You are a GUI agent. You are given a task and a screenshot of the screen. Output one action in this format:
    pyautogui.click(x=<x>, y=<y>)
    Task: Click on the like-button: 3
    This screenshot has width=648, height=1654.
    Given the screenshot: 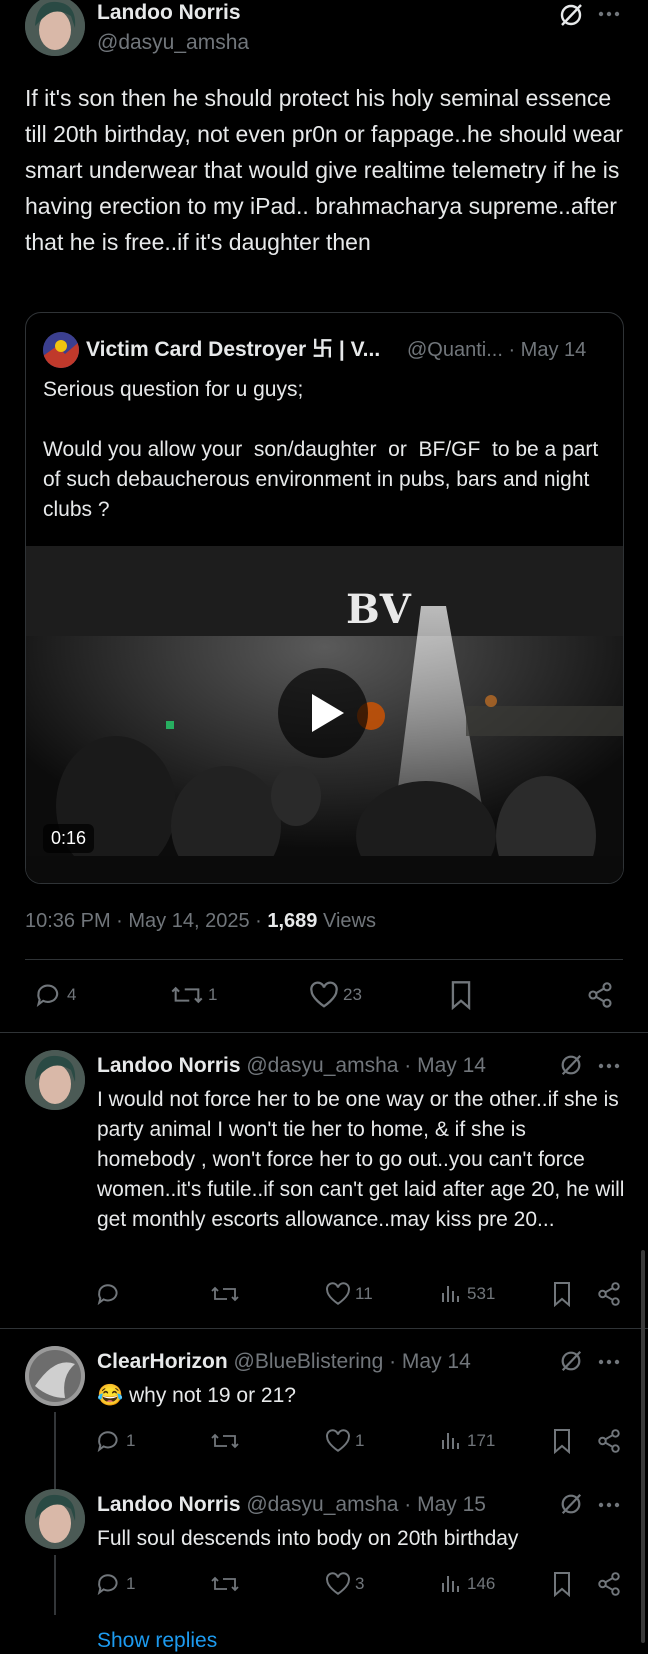 What is the action you would take?
    pyautogui.click(x=344, y=1584)
    